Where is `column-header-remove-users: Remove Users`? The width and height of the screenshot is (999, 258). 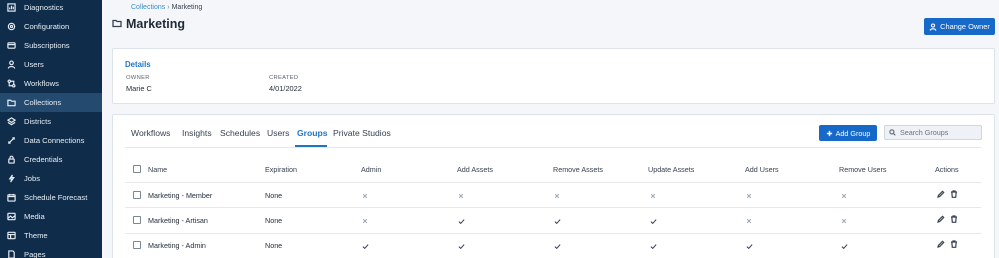 column-header-remove-users: Remove Users is located at coordinates (863, 169).